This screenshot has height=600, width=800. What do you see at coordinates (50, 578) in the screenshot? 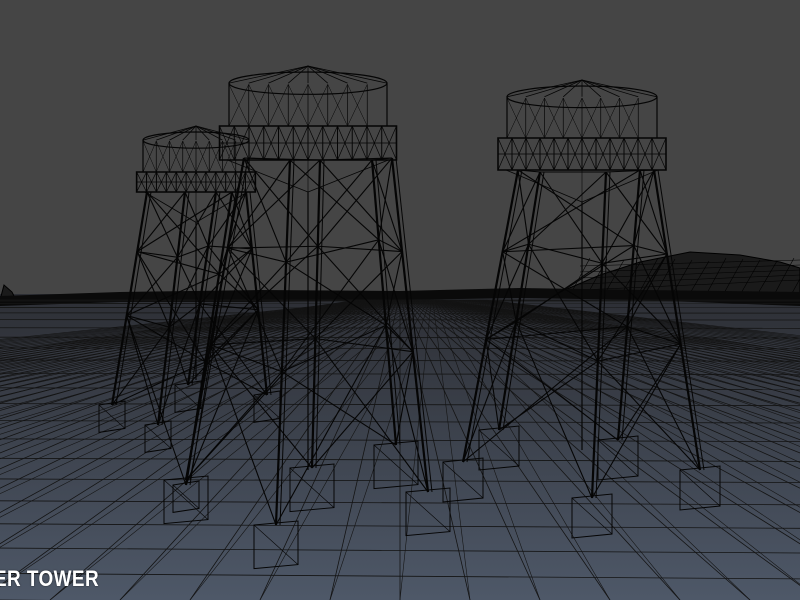
I see `scene-caption: ER TOWER` at bounding box center [50, 578].